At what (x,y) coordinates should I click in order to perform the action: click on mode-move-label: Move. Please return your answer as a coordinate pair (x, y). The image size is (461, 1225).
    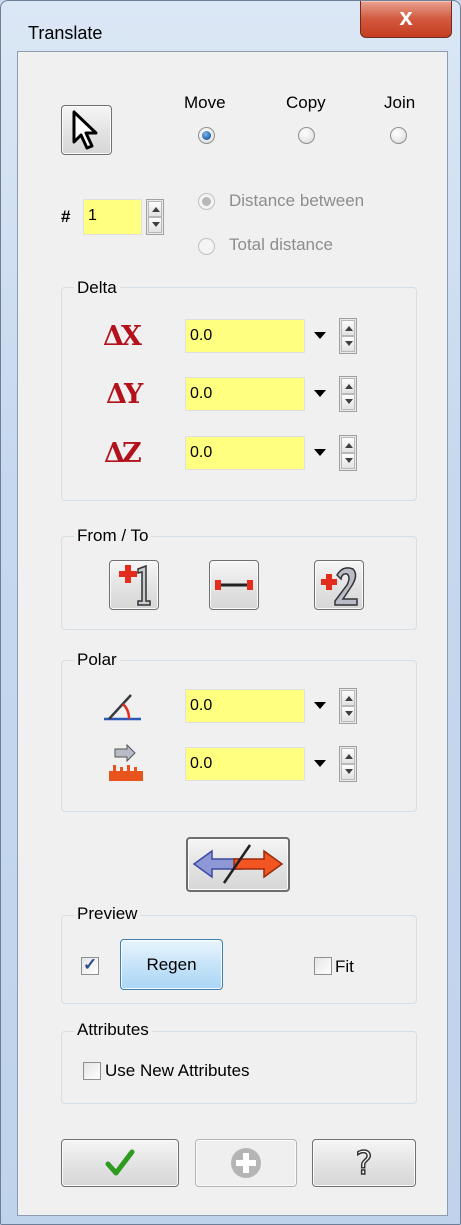
    Looking at the image, I should click on (205, 102).